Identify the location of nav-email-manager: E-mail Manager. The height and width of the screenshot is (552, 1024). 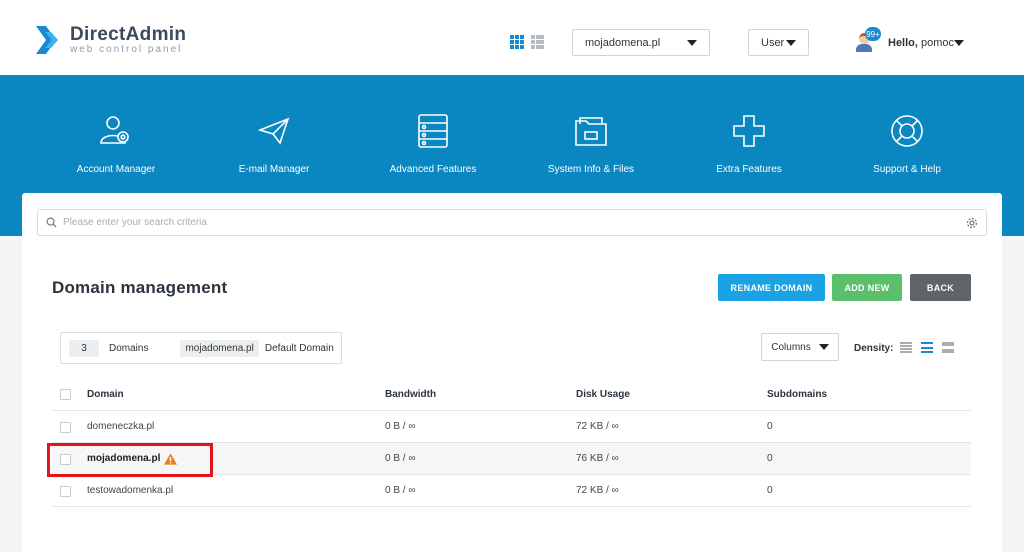
(274, 144).